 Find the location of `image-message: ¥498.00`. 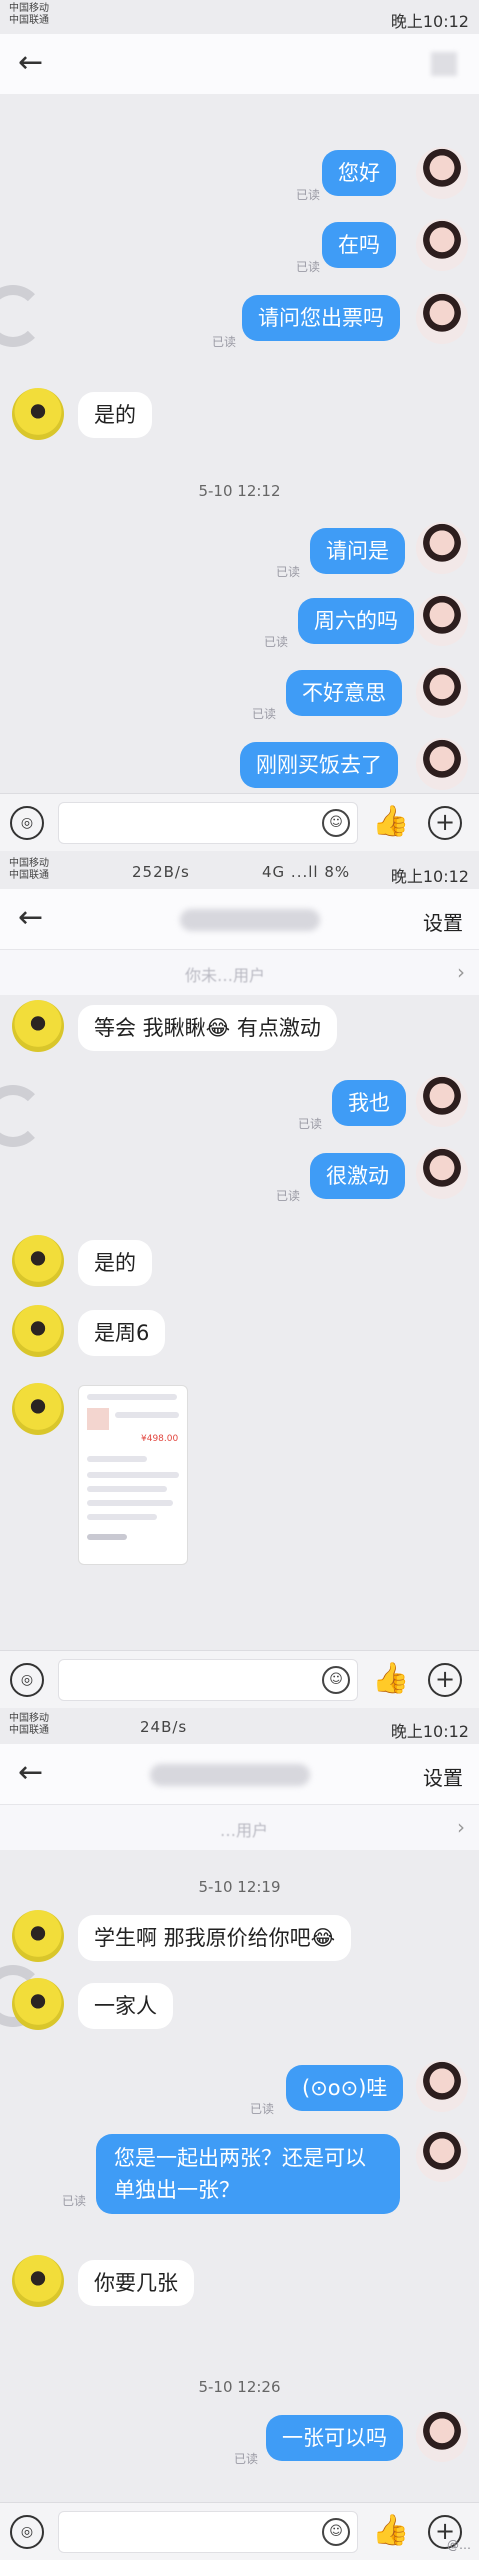

image-message: ¥498.00 is located at coordinates (133, 1475).